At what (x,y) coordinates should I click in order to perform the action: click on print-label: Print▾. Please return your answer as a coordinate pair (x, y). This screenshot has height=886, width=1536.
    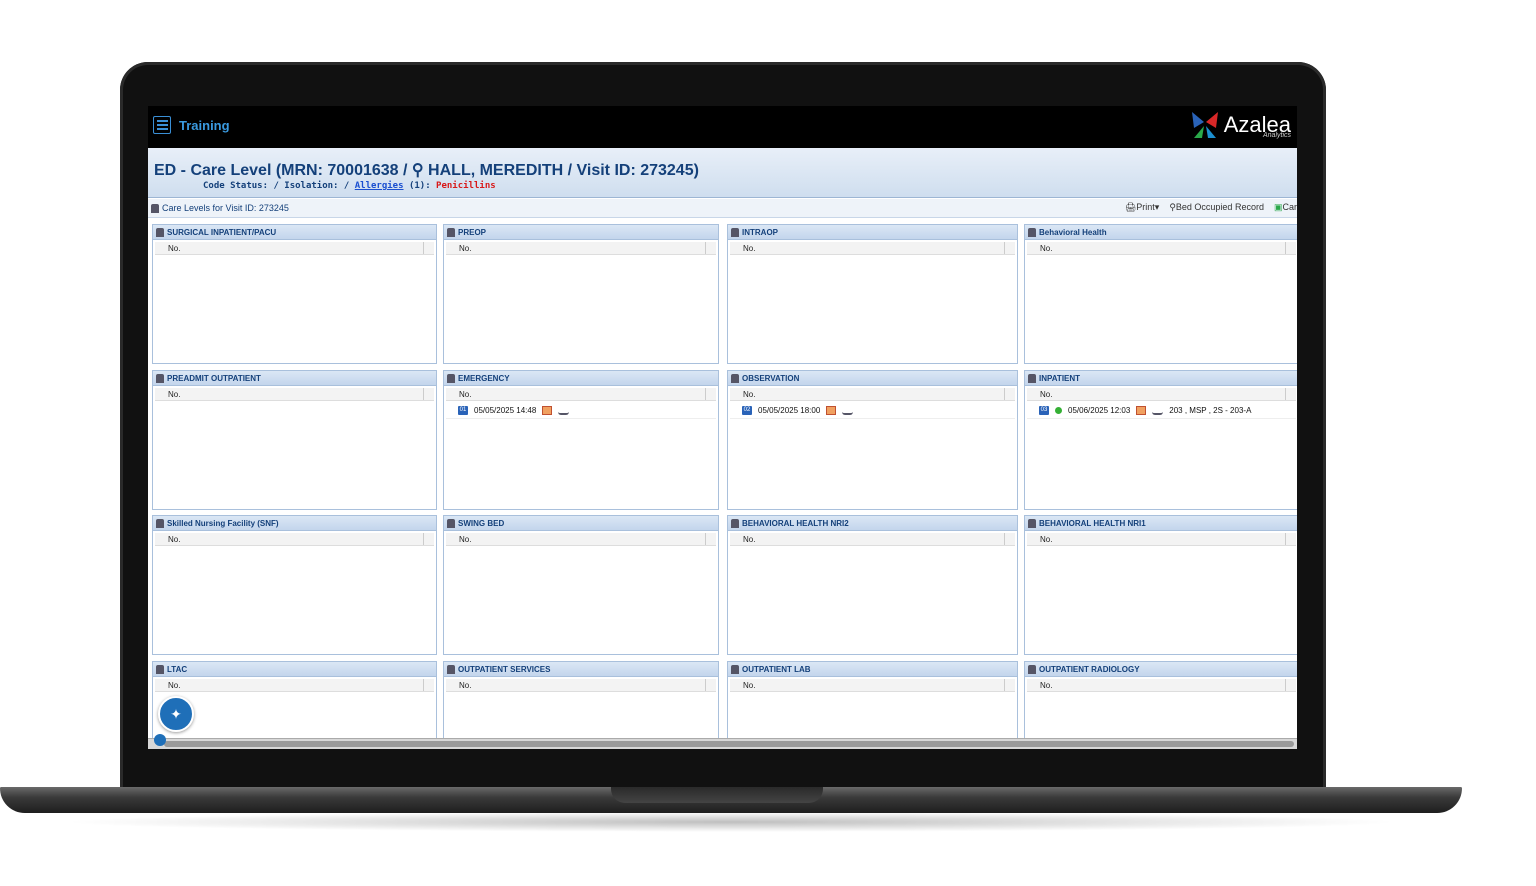
    Looking at the image, I should click on (1148, 207).